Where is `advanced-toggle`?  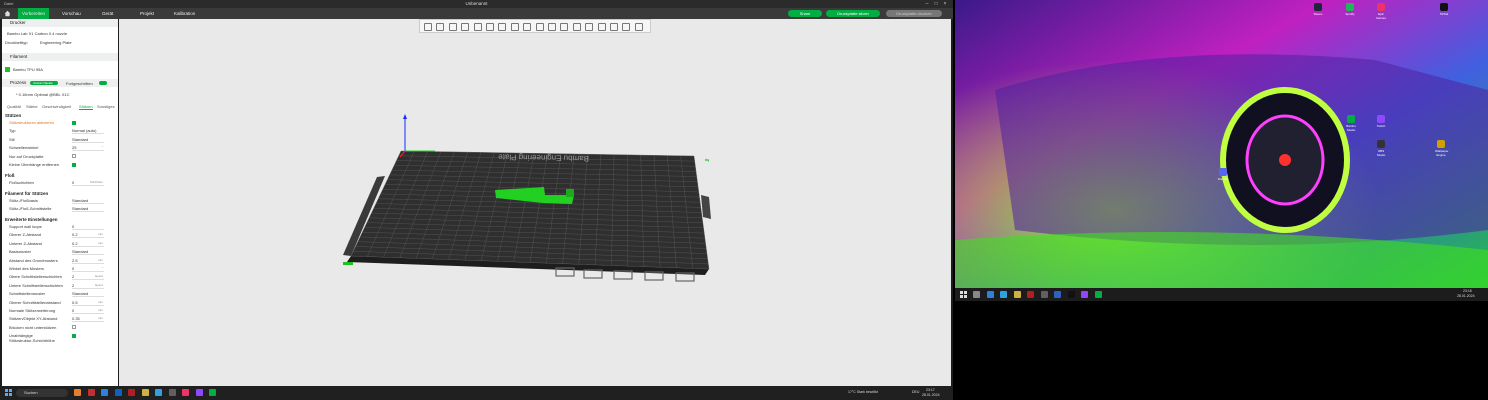 advanced-toggle is located at coordinates (103, 83).